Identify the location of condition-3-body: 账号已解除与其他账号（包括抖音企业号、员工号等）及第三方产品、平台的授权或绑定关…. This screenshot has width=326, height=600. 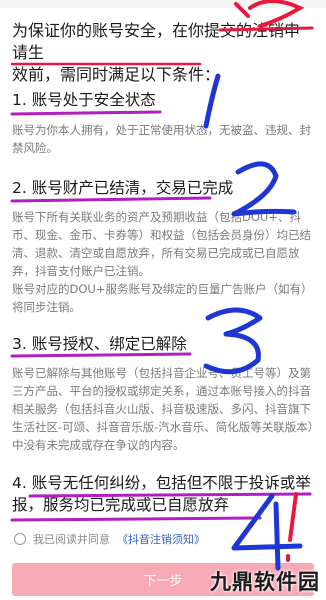
(163, 409).